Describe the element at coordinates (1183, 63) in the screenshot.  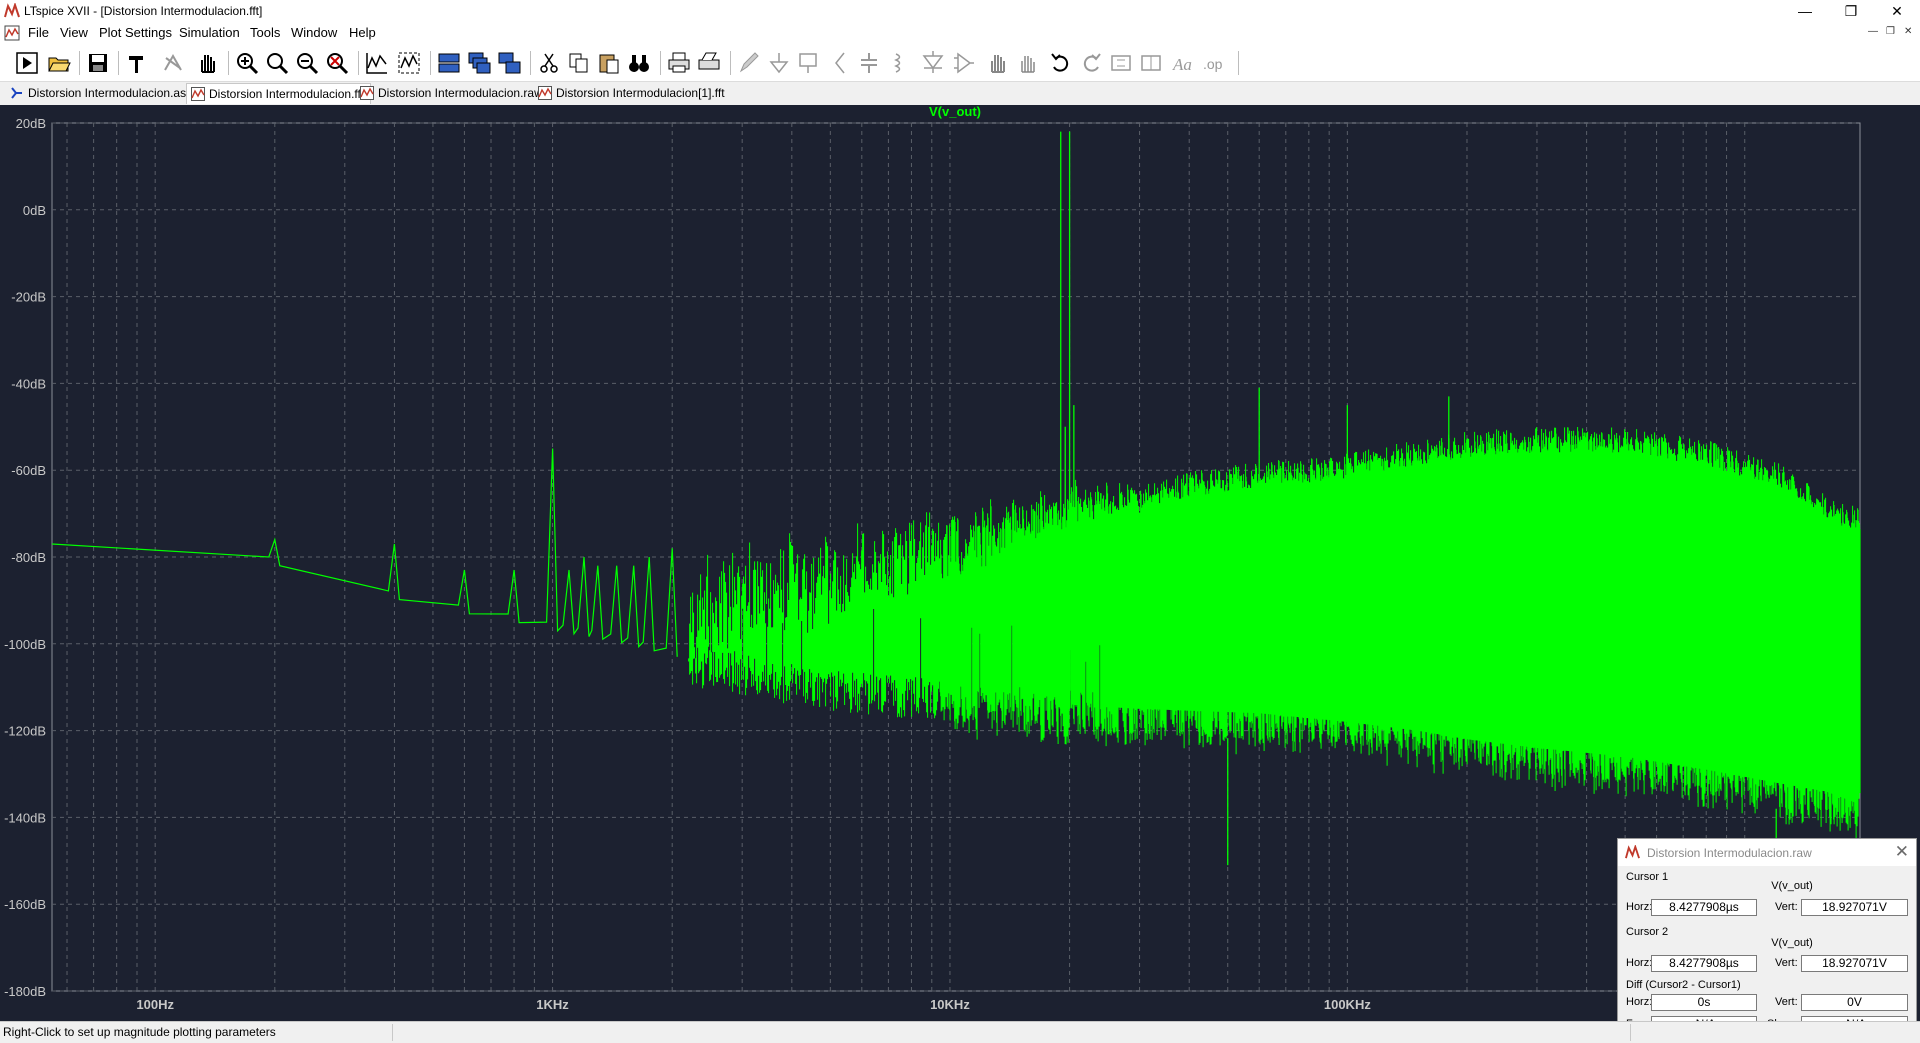
I see `text-button: Aa` at that location.